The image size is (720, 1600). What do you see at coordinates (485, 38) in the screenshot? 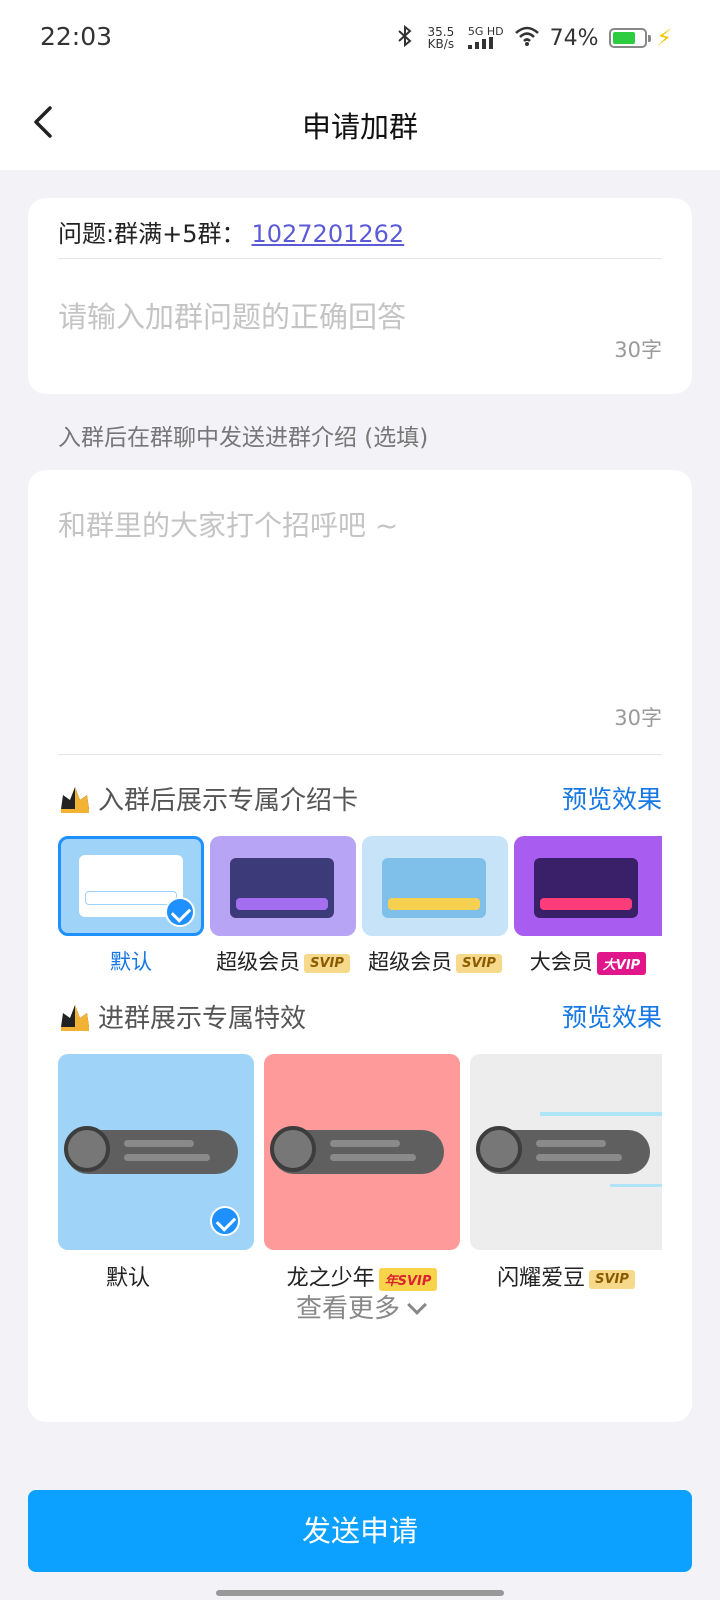
I see `signal-icon: 5G HD` at bounding box center [485, 38].